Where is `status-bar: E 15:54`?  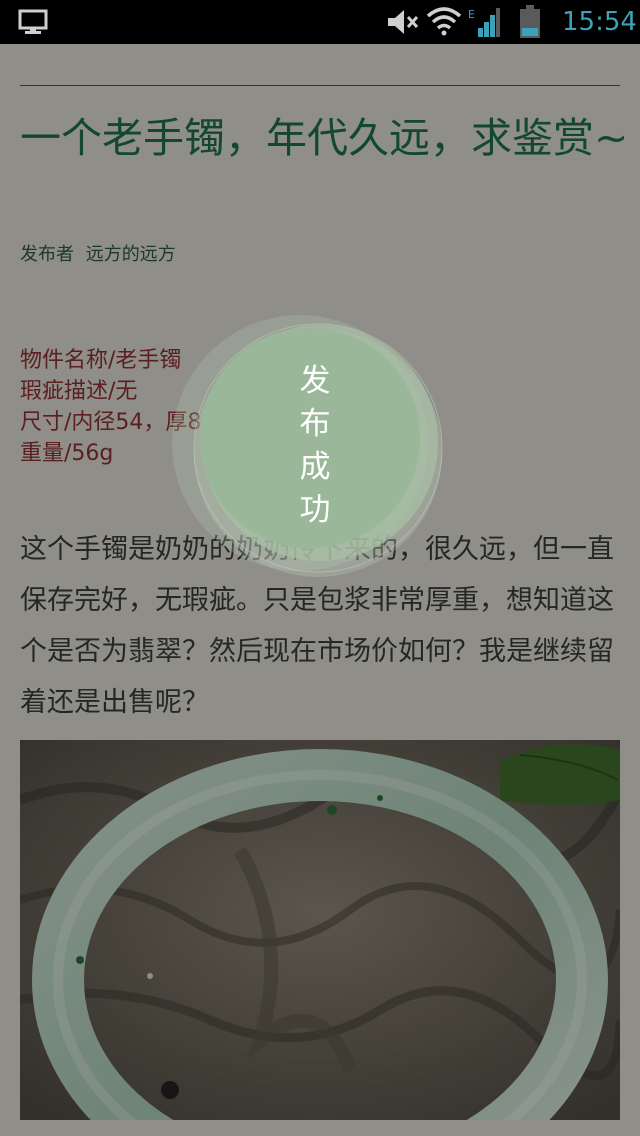 status-bar: E 15:54 is located at coordinates (320, 22).